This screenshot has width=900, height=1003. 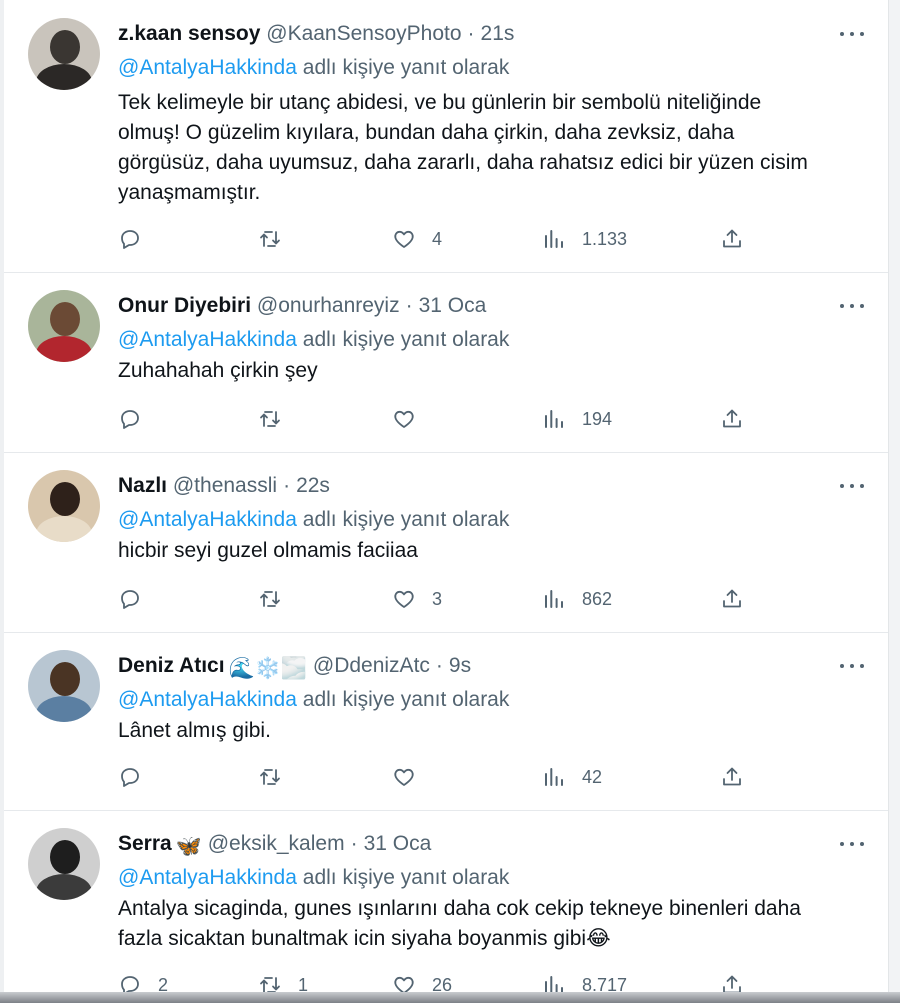 I want to click on views-button: 194, so click(x=577, y=419).